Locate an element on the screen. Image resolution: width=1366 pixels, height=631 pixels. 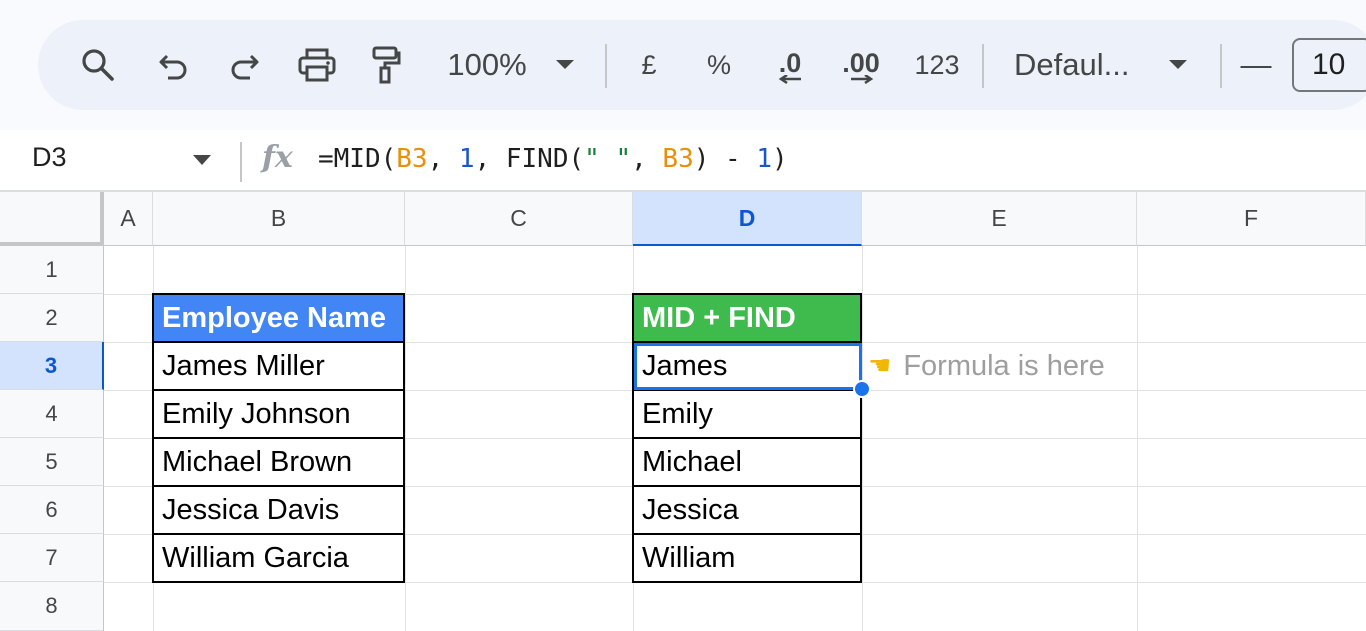
increase-decimal-button: .00 is located at coordinates (861, 65).